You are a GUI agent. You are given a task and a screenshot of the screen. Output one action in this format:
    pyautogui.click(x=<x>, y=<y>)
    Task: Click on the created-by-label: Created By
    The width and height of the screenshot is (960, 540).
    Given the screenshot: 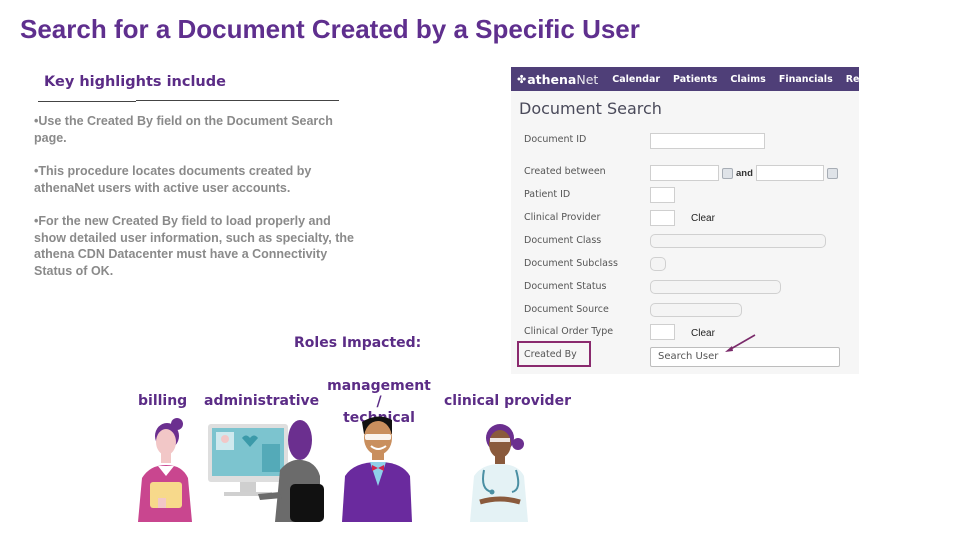 What is the action you would take?
    pyautogui.click(x=550, y=354)
    